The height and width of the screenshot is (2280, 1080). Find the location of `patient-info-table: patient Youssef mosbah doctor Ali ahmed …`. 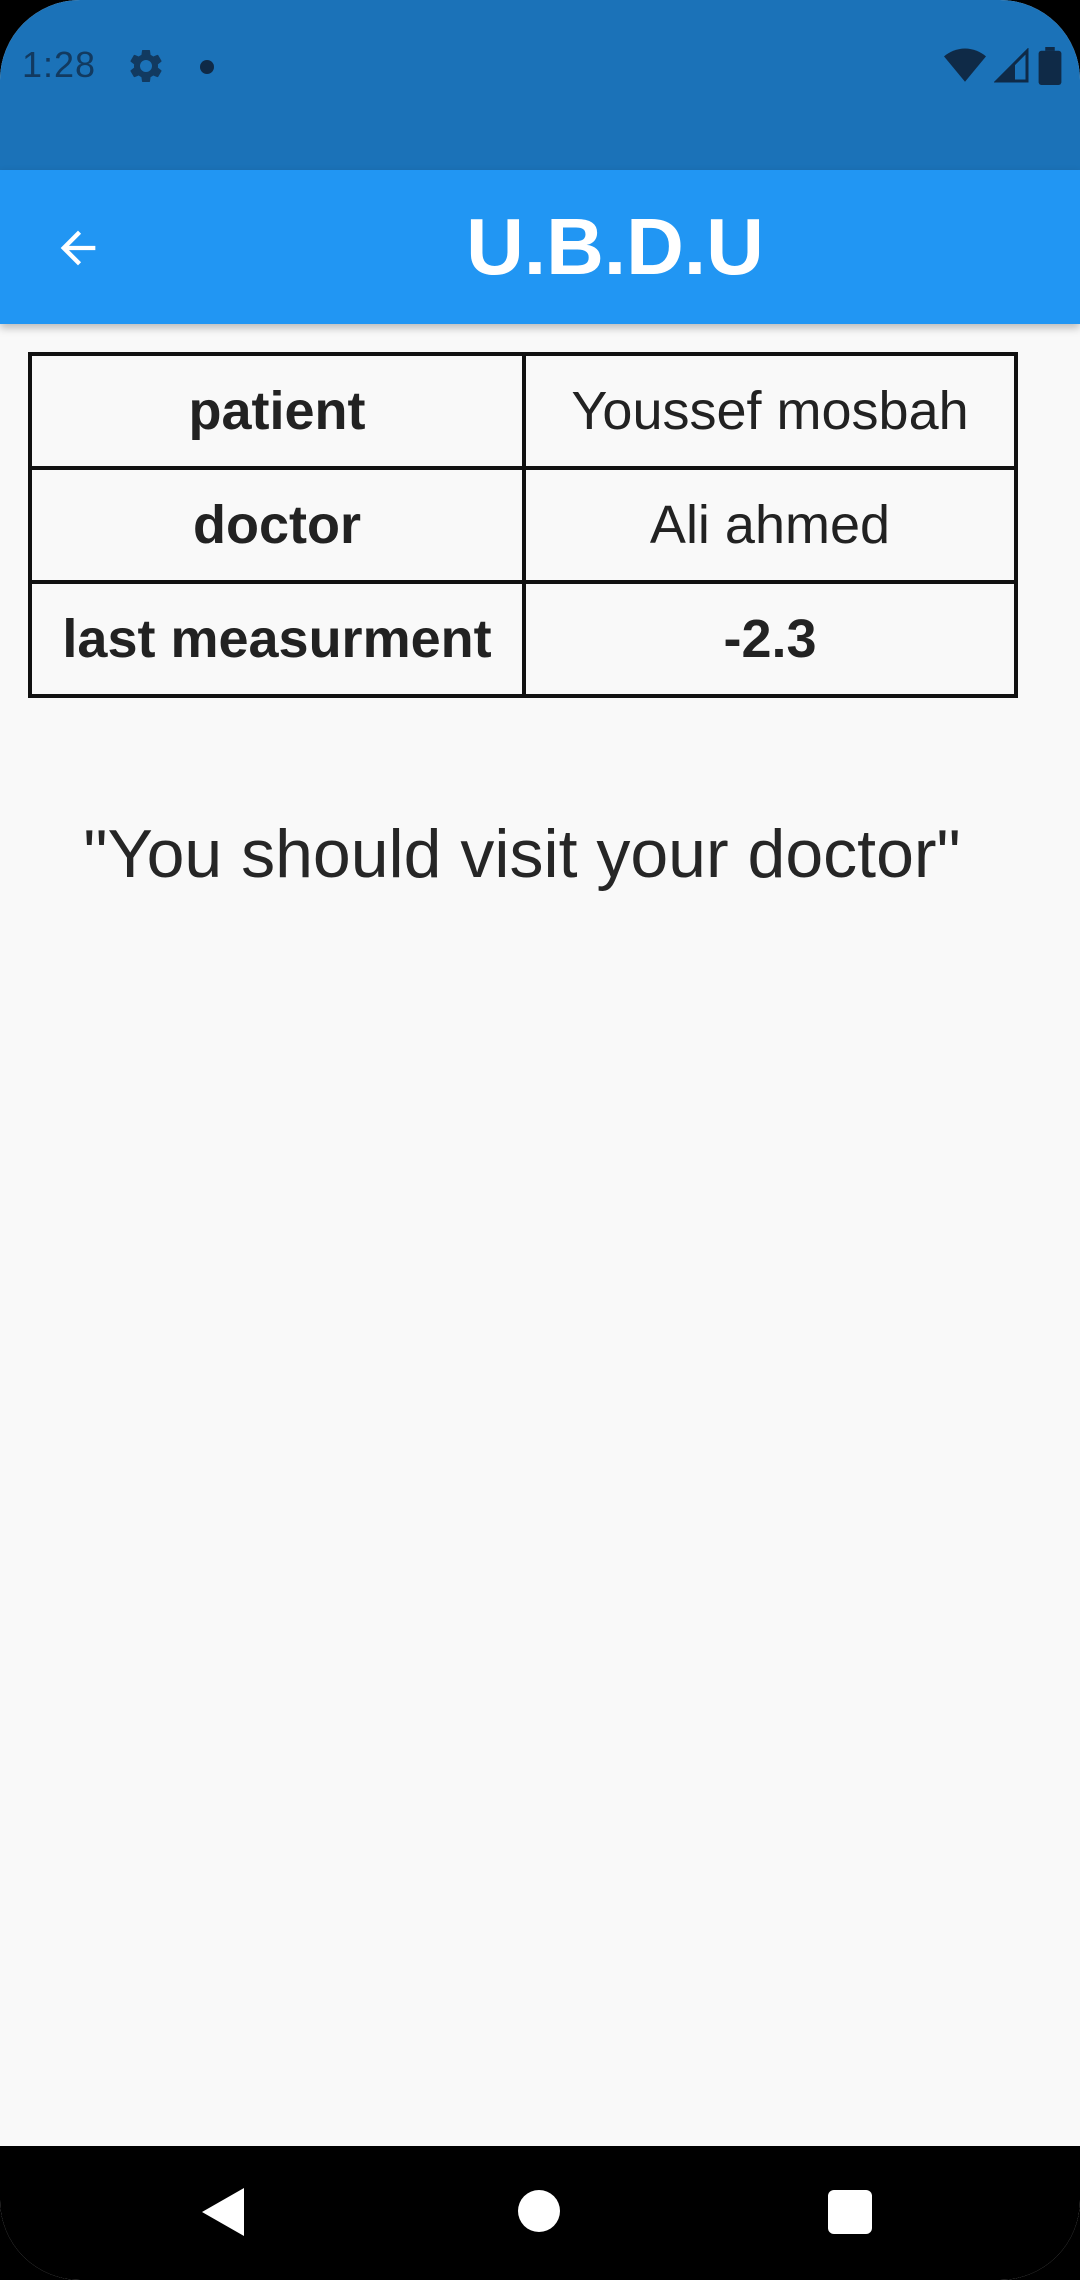

patient-info-table: patient Youssef mosbah doctor Ali ahmed … is located at coordinates (523, 525).